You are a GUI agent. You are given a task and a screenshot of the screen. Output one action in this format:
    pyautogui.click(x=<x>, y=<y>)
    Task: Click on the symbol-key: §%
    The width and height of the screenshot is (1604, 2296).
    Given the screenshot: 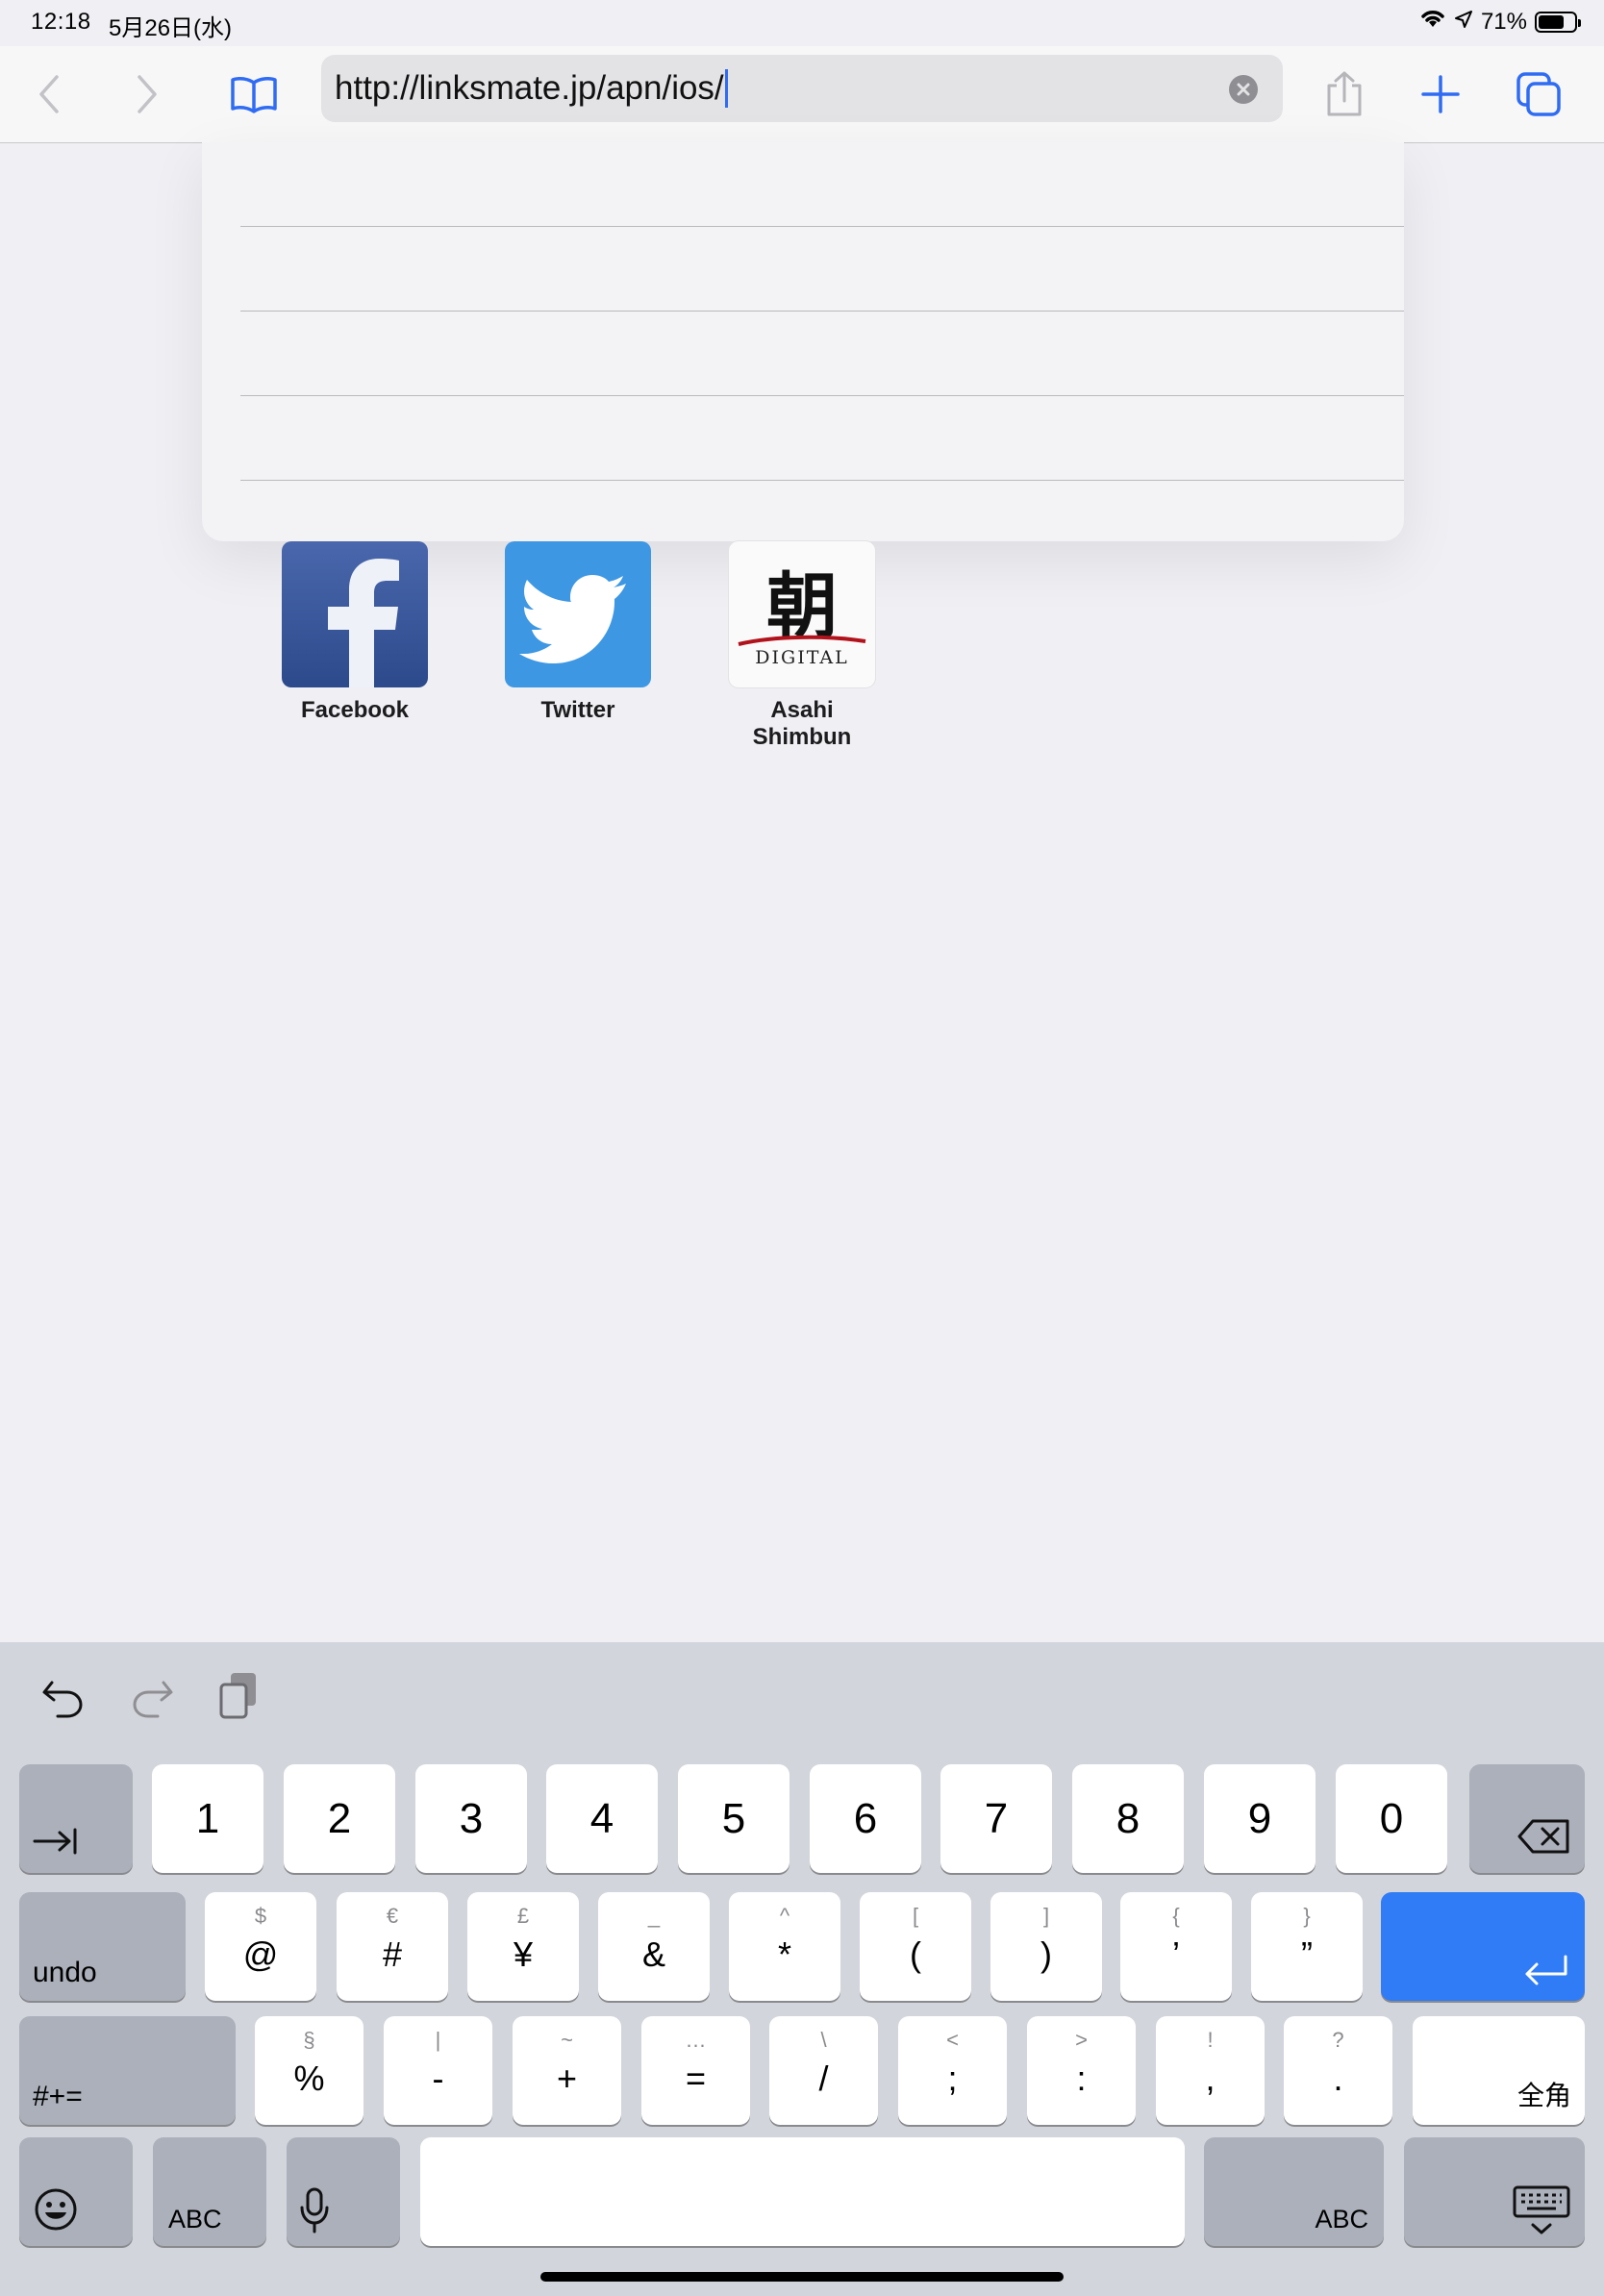 What is the action you would take?
    pyautogui.click(x=309, y=2070)
    